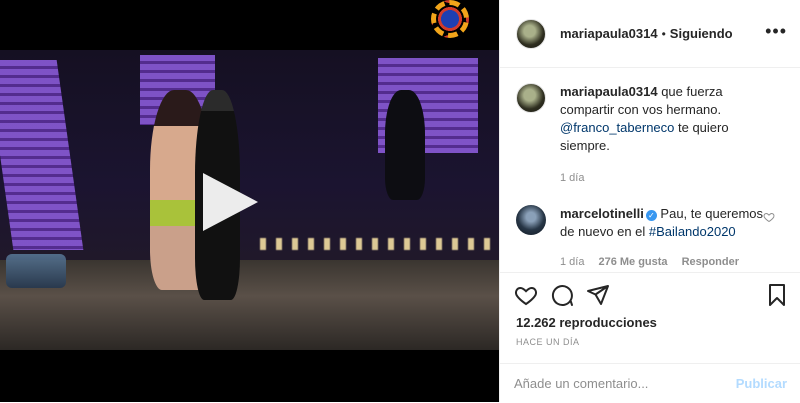 This screenshot has height=403, width=800. I want to click on comment-author: marcelotinelli, so click(602, 213).